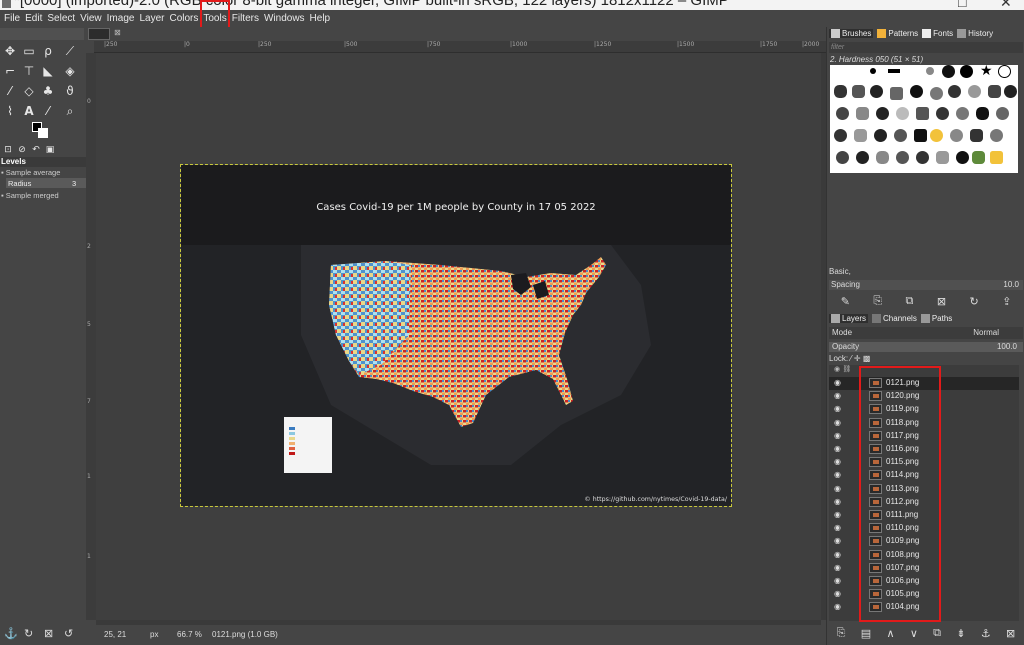 The width and height of the screenshot is (1024, 645). Describe the element at coordinates (973, 301) in the screenshot. I see `refresh-brushes-icon: ↻` at that location.